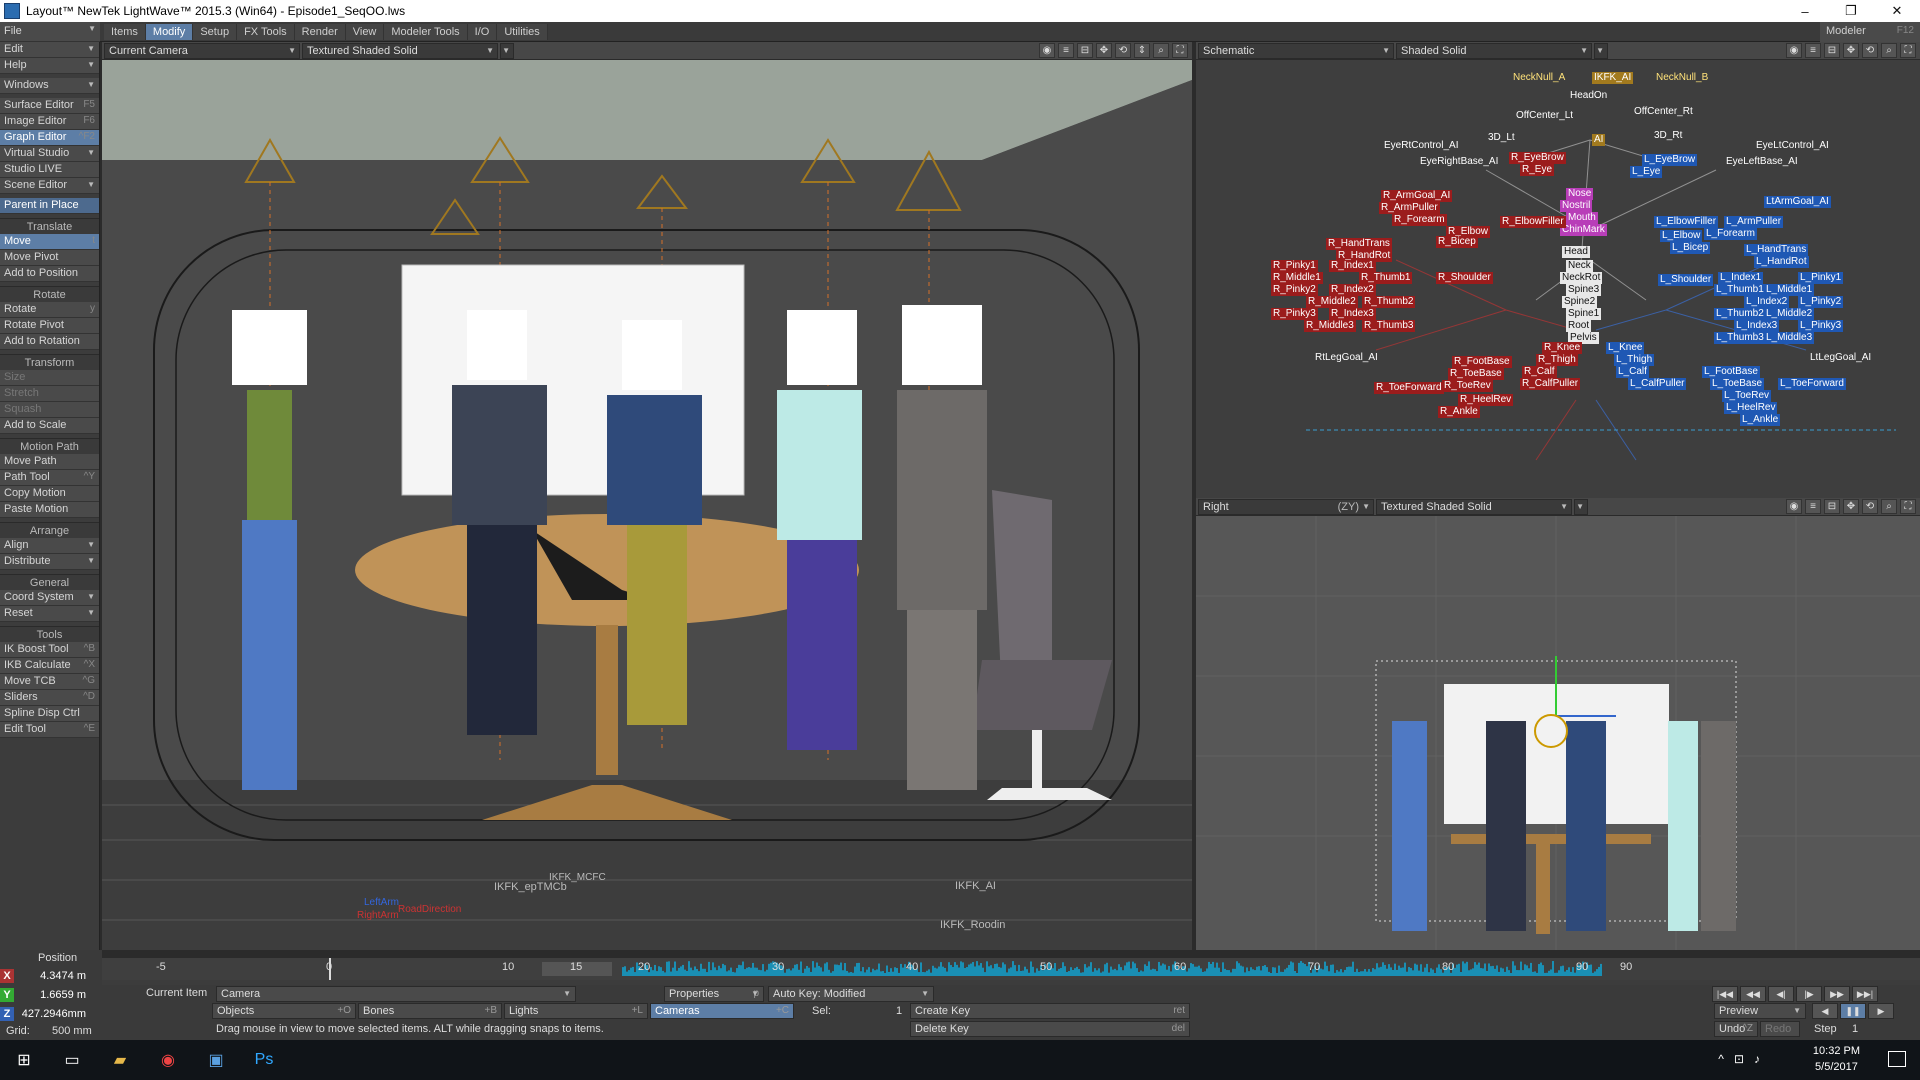 Image resolution: width=1920 pixels, height=1080 pixels. Describe the element at coordinates (49, 206) in the screenshot. I see `parent-in-place-toggle: Parent in Place` at that location.